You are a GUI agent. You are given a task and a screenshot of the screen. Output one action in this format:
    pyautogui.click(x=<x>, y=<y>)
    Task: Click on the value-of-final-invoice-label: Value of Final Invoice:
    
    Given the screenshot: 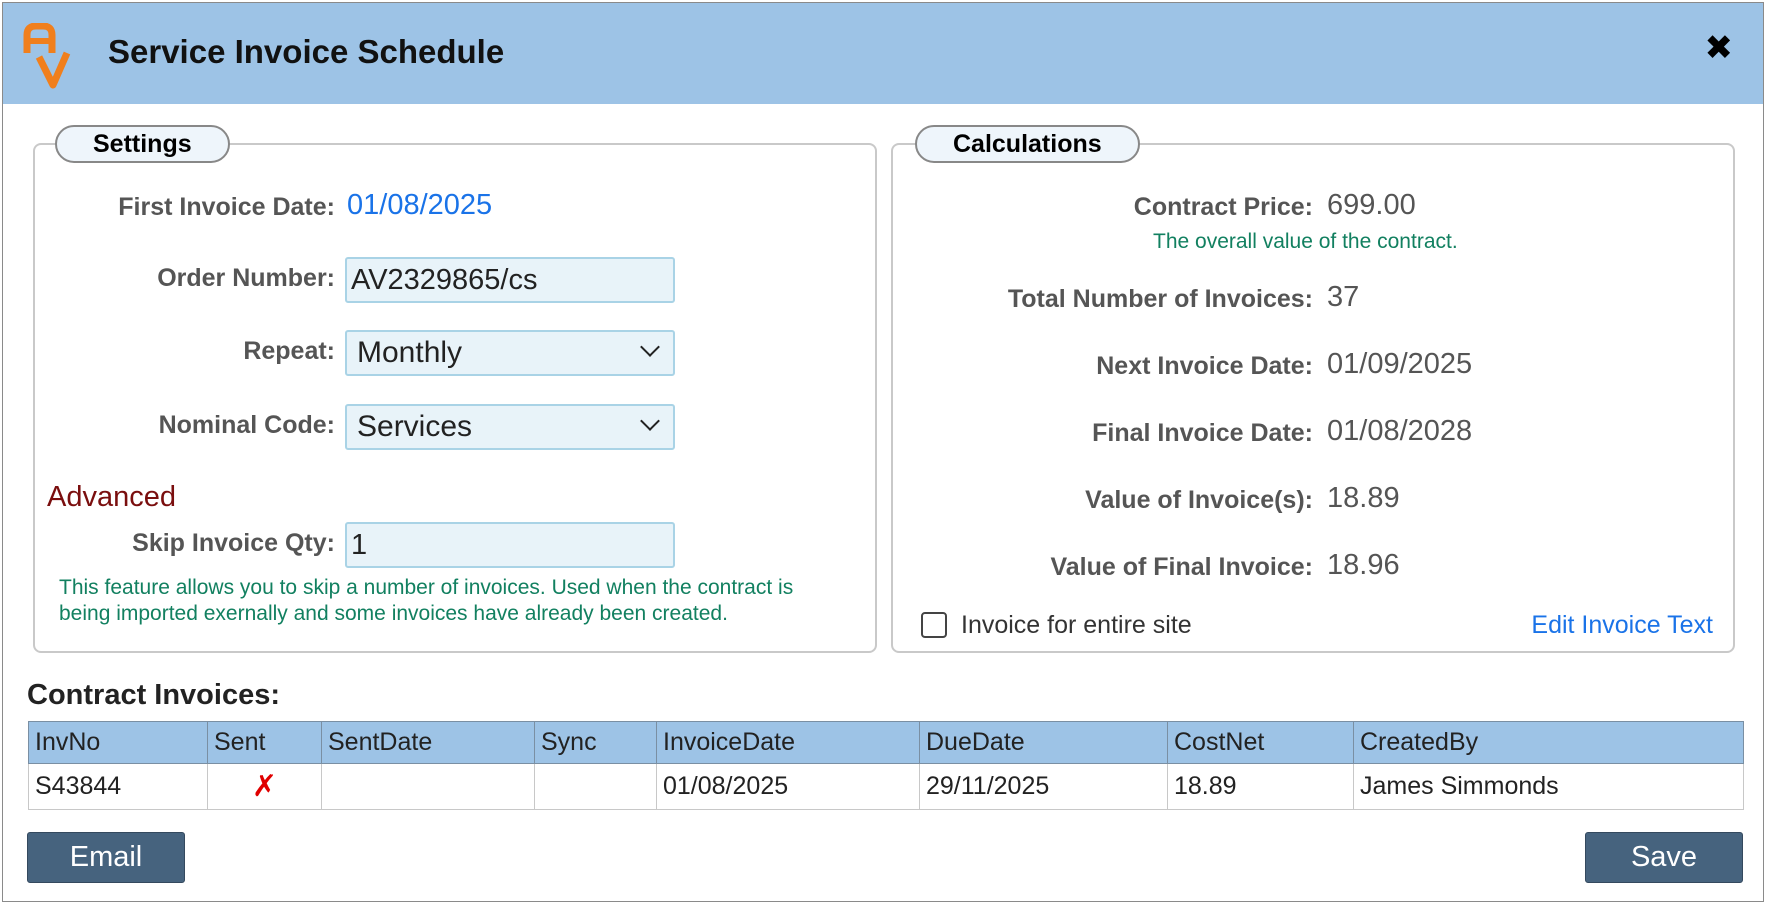 What is the action you would take?
    pyautogui.click(x=1181, y=567)
    